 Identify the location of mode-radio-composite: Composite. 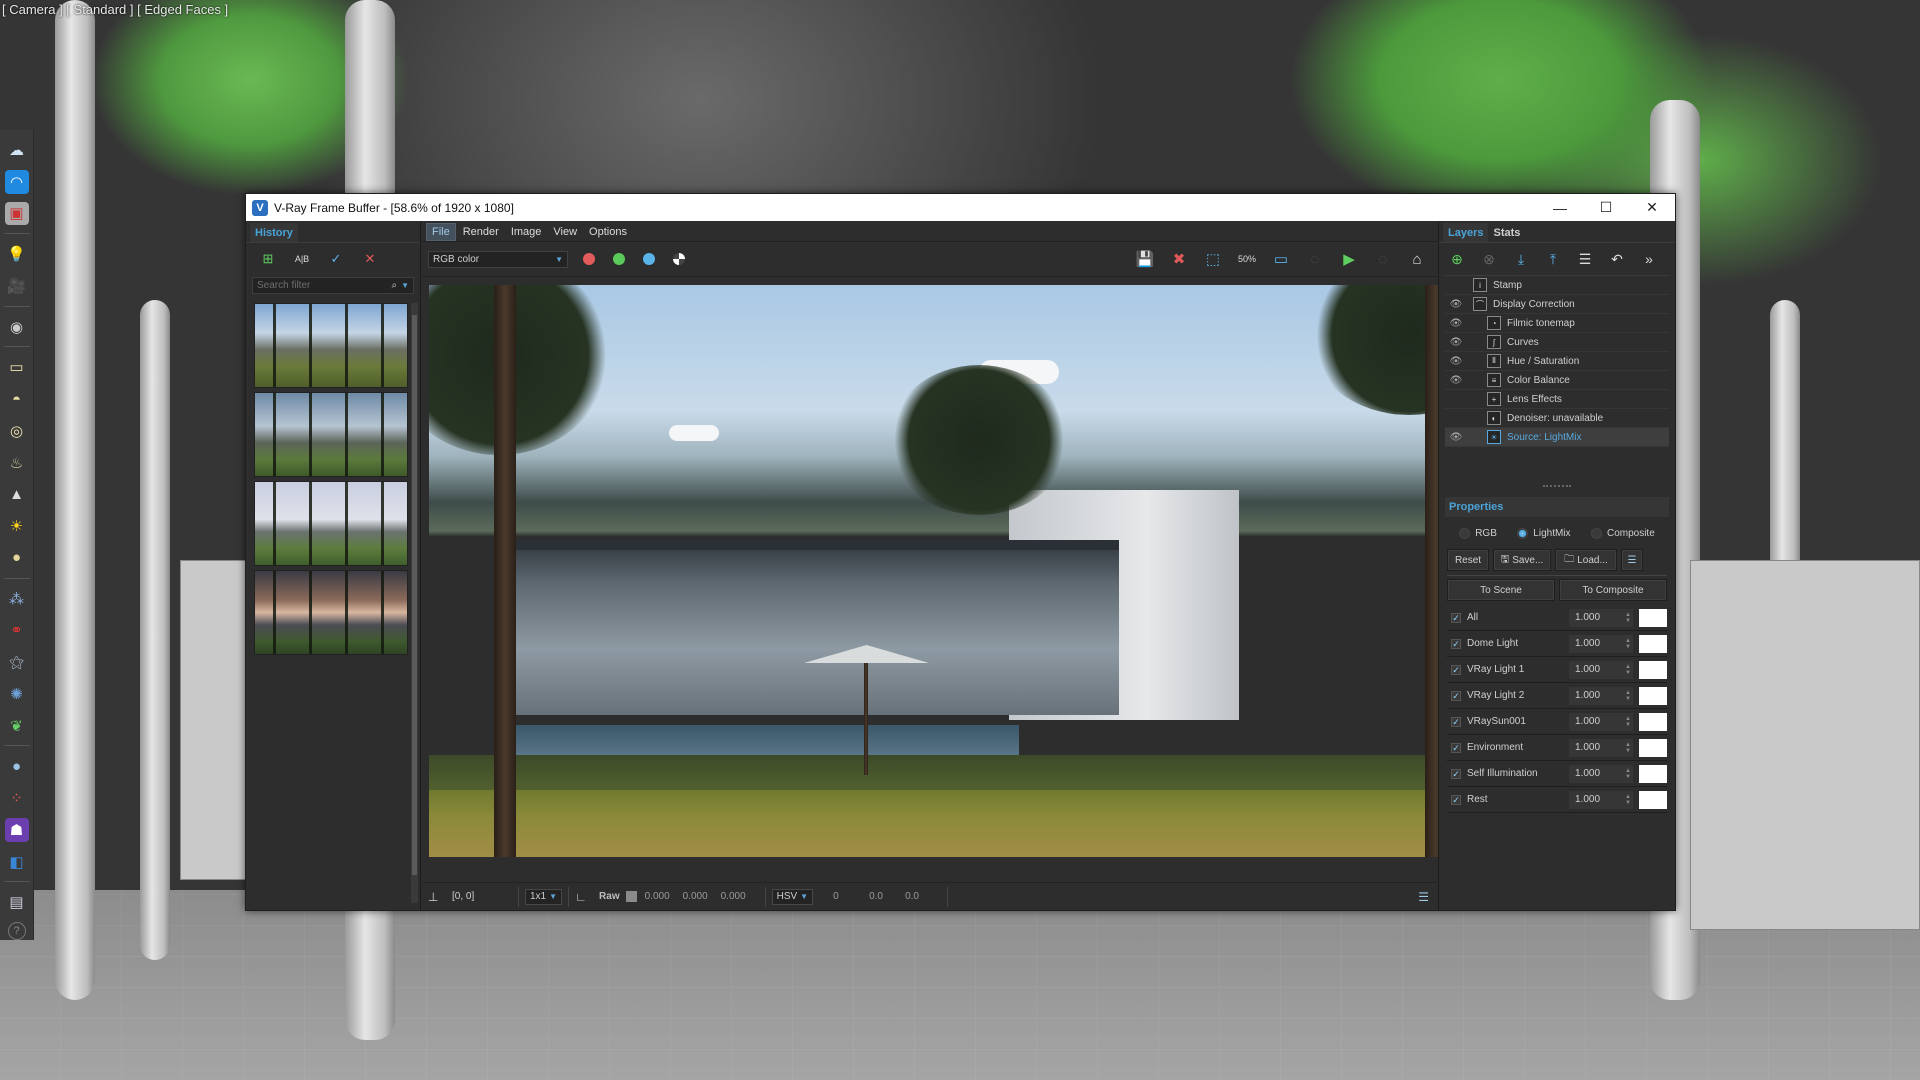
(1622, 533).